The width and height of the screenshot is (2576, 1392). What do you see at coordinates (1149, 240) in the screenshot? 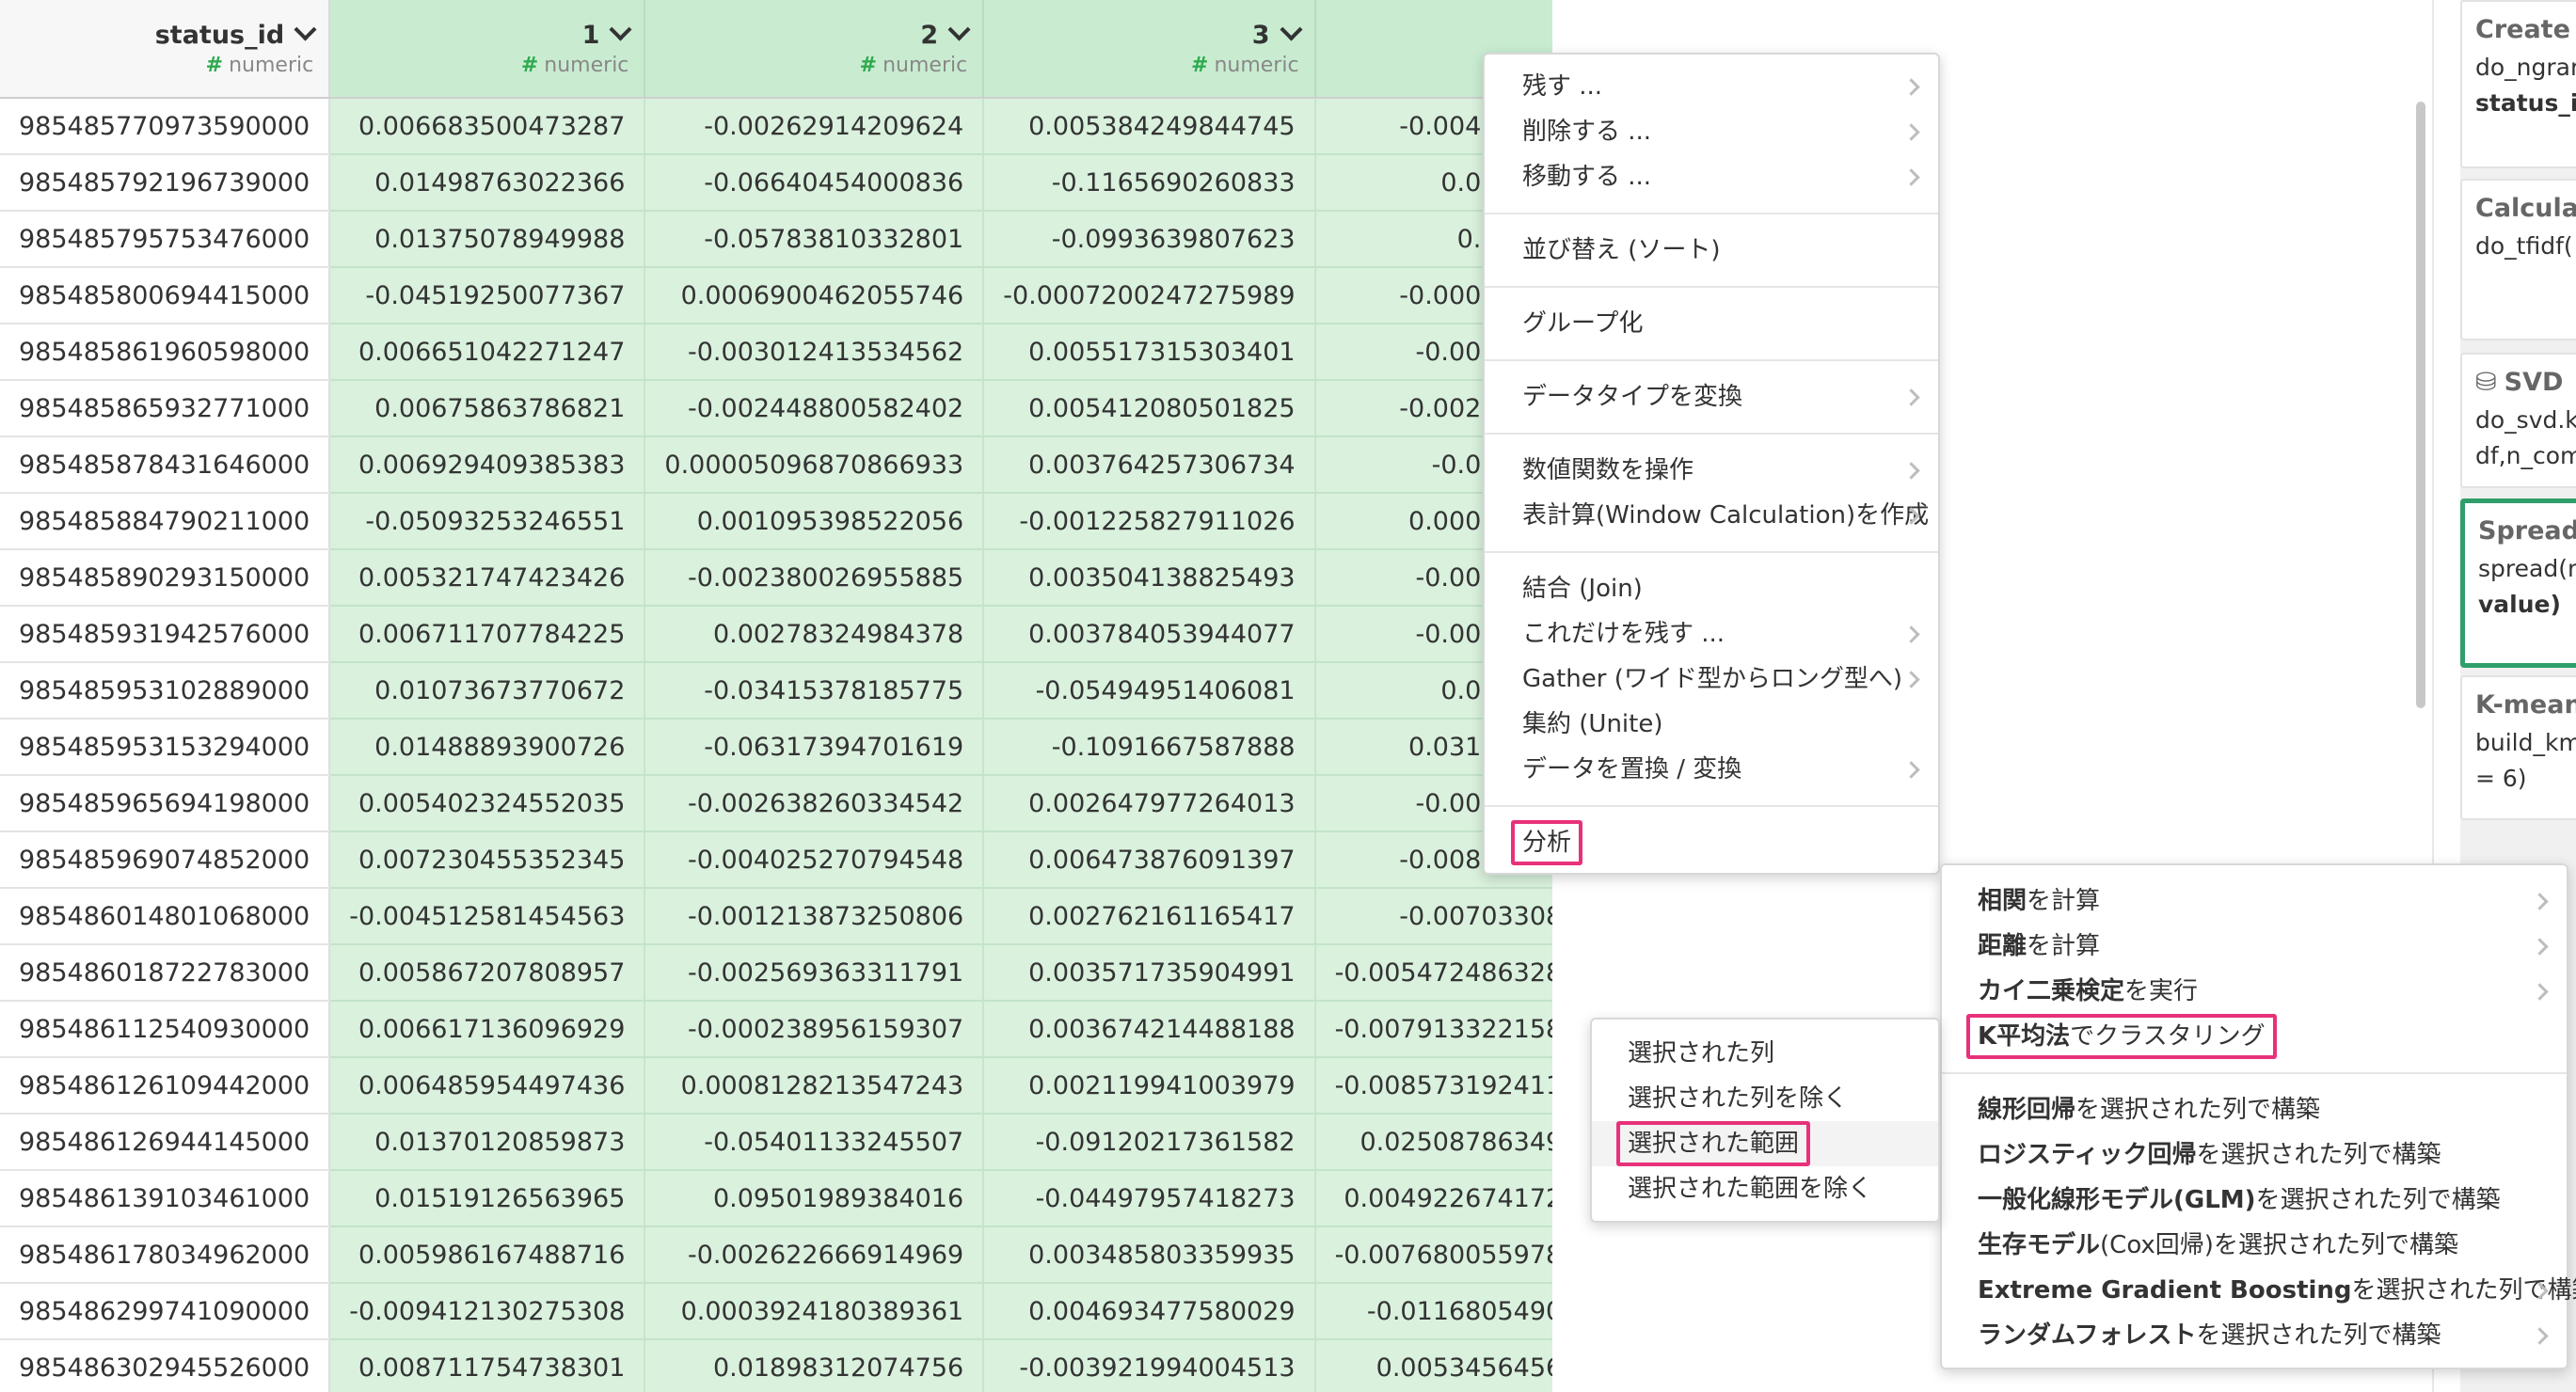
I see `table-cell: -0.0993639807623` at bounding box center [1149, 240].